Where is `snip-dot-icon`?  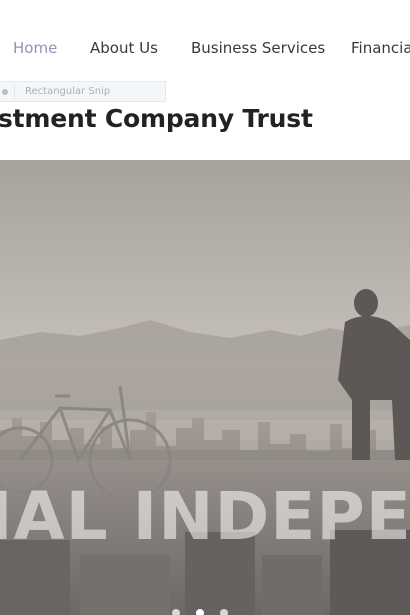 snip-dot-icon is located at coordinates (5, 92).